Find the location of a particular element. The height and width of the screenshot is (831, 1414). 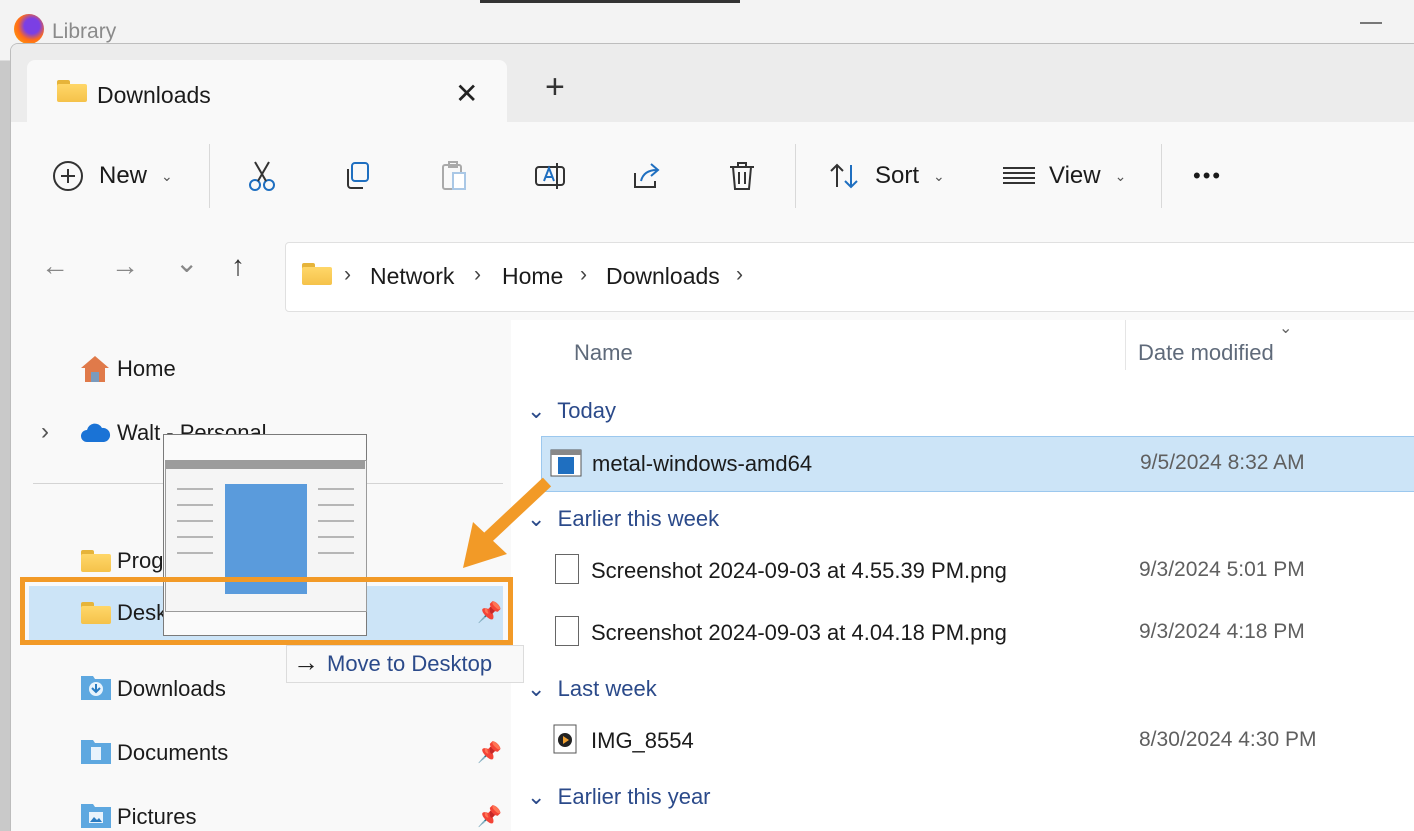

view-list-icon is located at coordinates (1019, 175).